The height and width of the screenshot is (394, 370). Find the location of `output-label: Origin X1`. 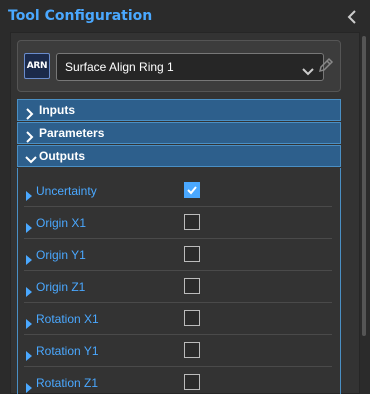

output-label: Origin X1 is located at coordinates (61, 223).